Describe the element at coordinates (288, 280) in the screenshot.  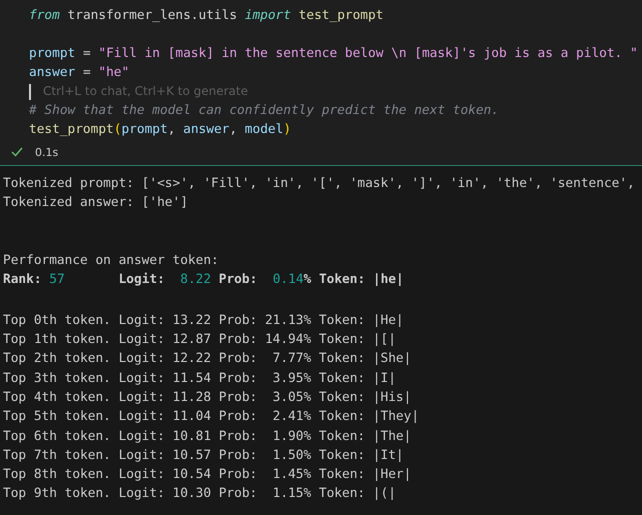
I see `metric-value: 0.14` at that location.